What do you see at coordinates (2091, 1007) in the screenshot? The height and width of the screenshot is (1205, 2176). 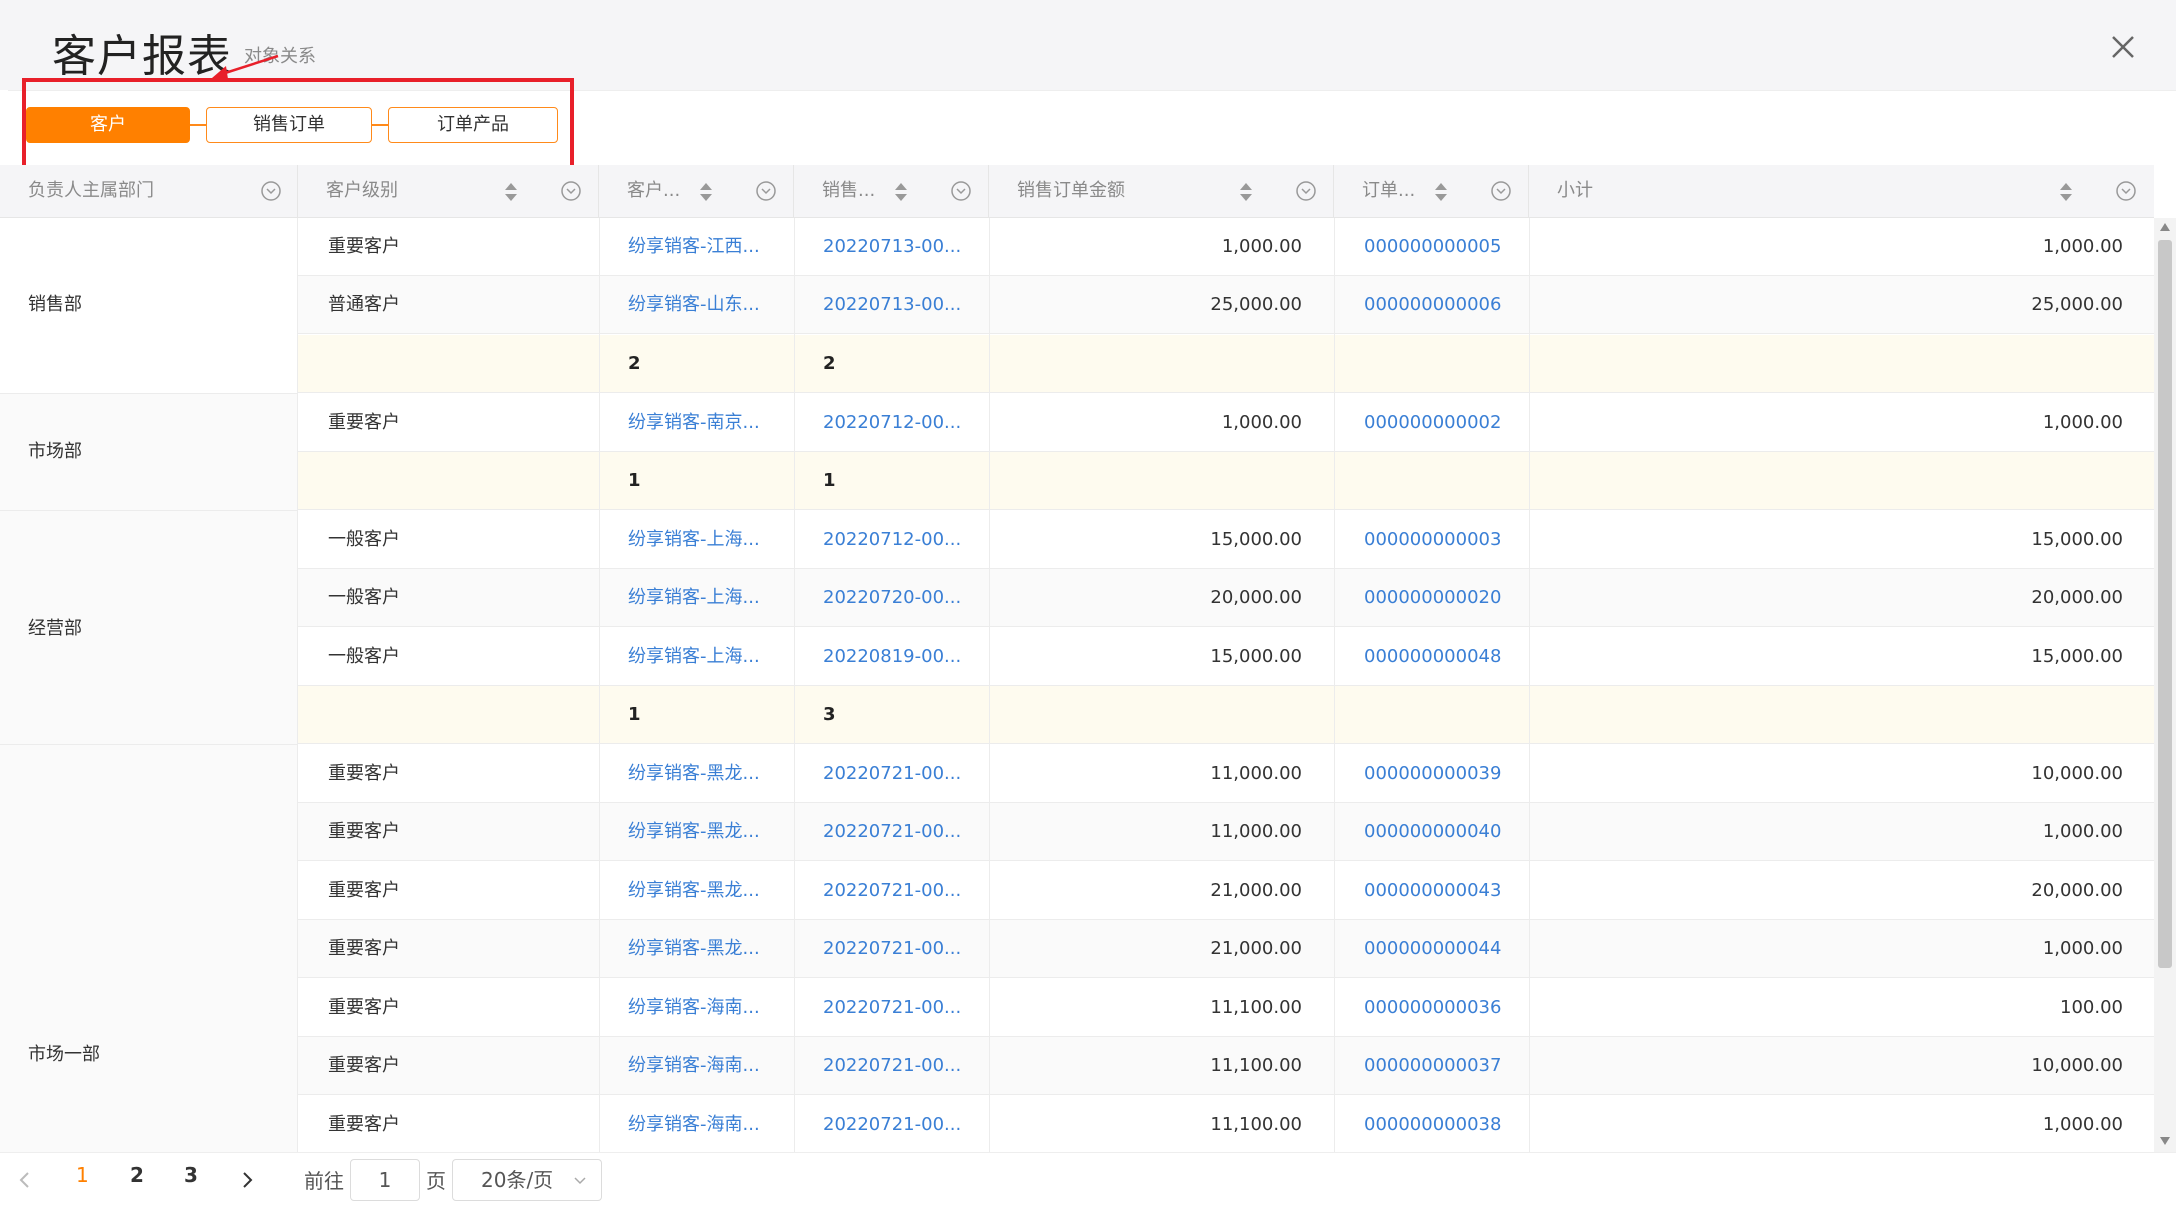 I see `cell-subtotal: 100.00` at bounding box center [2091, 1007].